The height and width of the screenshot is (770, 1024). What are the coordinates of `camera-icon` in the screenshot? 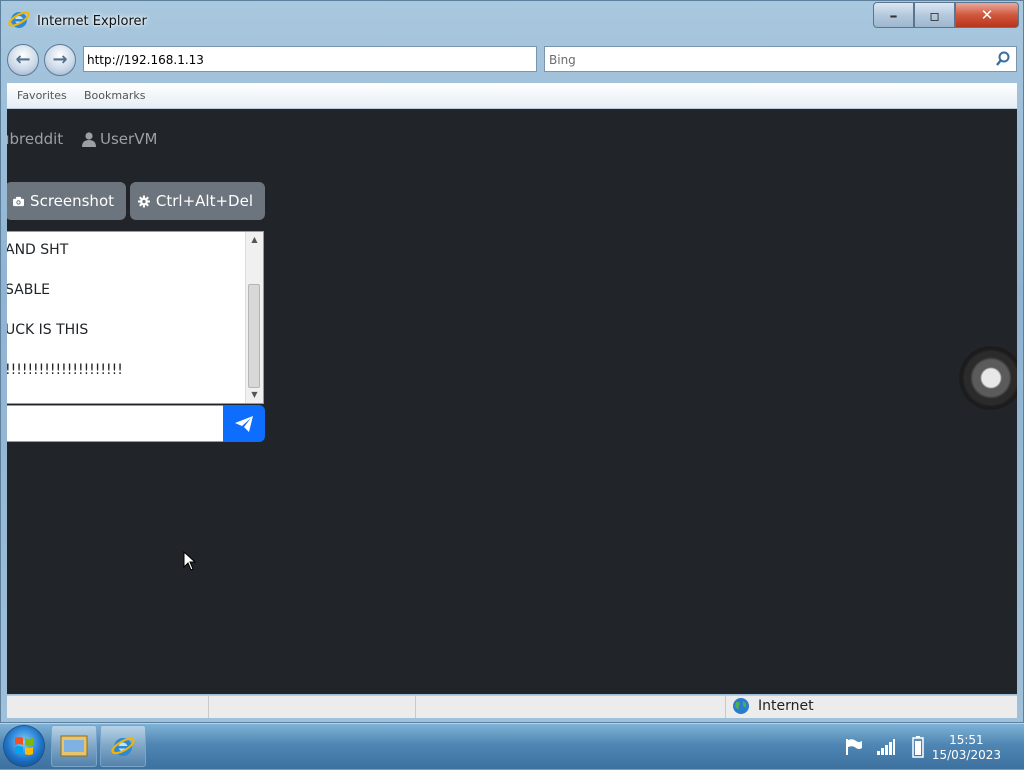 It's located at (19, 201).